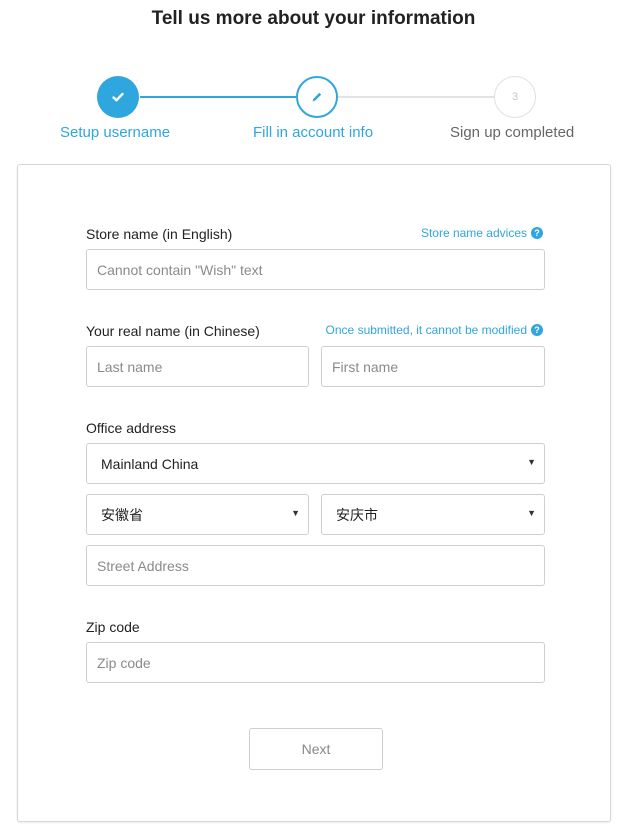 Image resolution: width=627 pixels, height=836 pixels. What do you see at coordinates (173, 331) in the screenshot?
I see `real-name-label: Your real name (in Chinese)` at bounding box center [173, 331].